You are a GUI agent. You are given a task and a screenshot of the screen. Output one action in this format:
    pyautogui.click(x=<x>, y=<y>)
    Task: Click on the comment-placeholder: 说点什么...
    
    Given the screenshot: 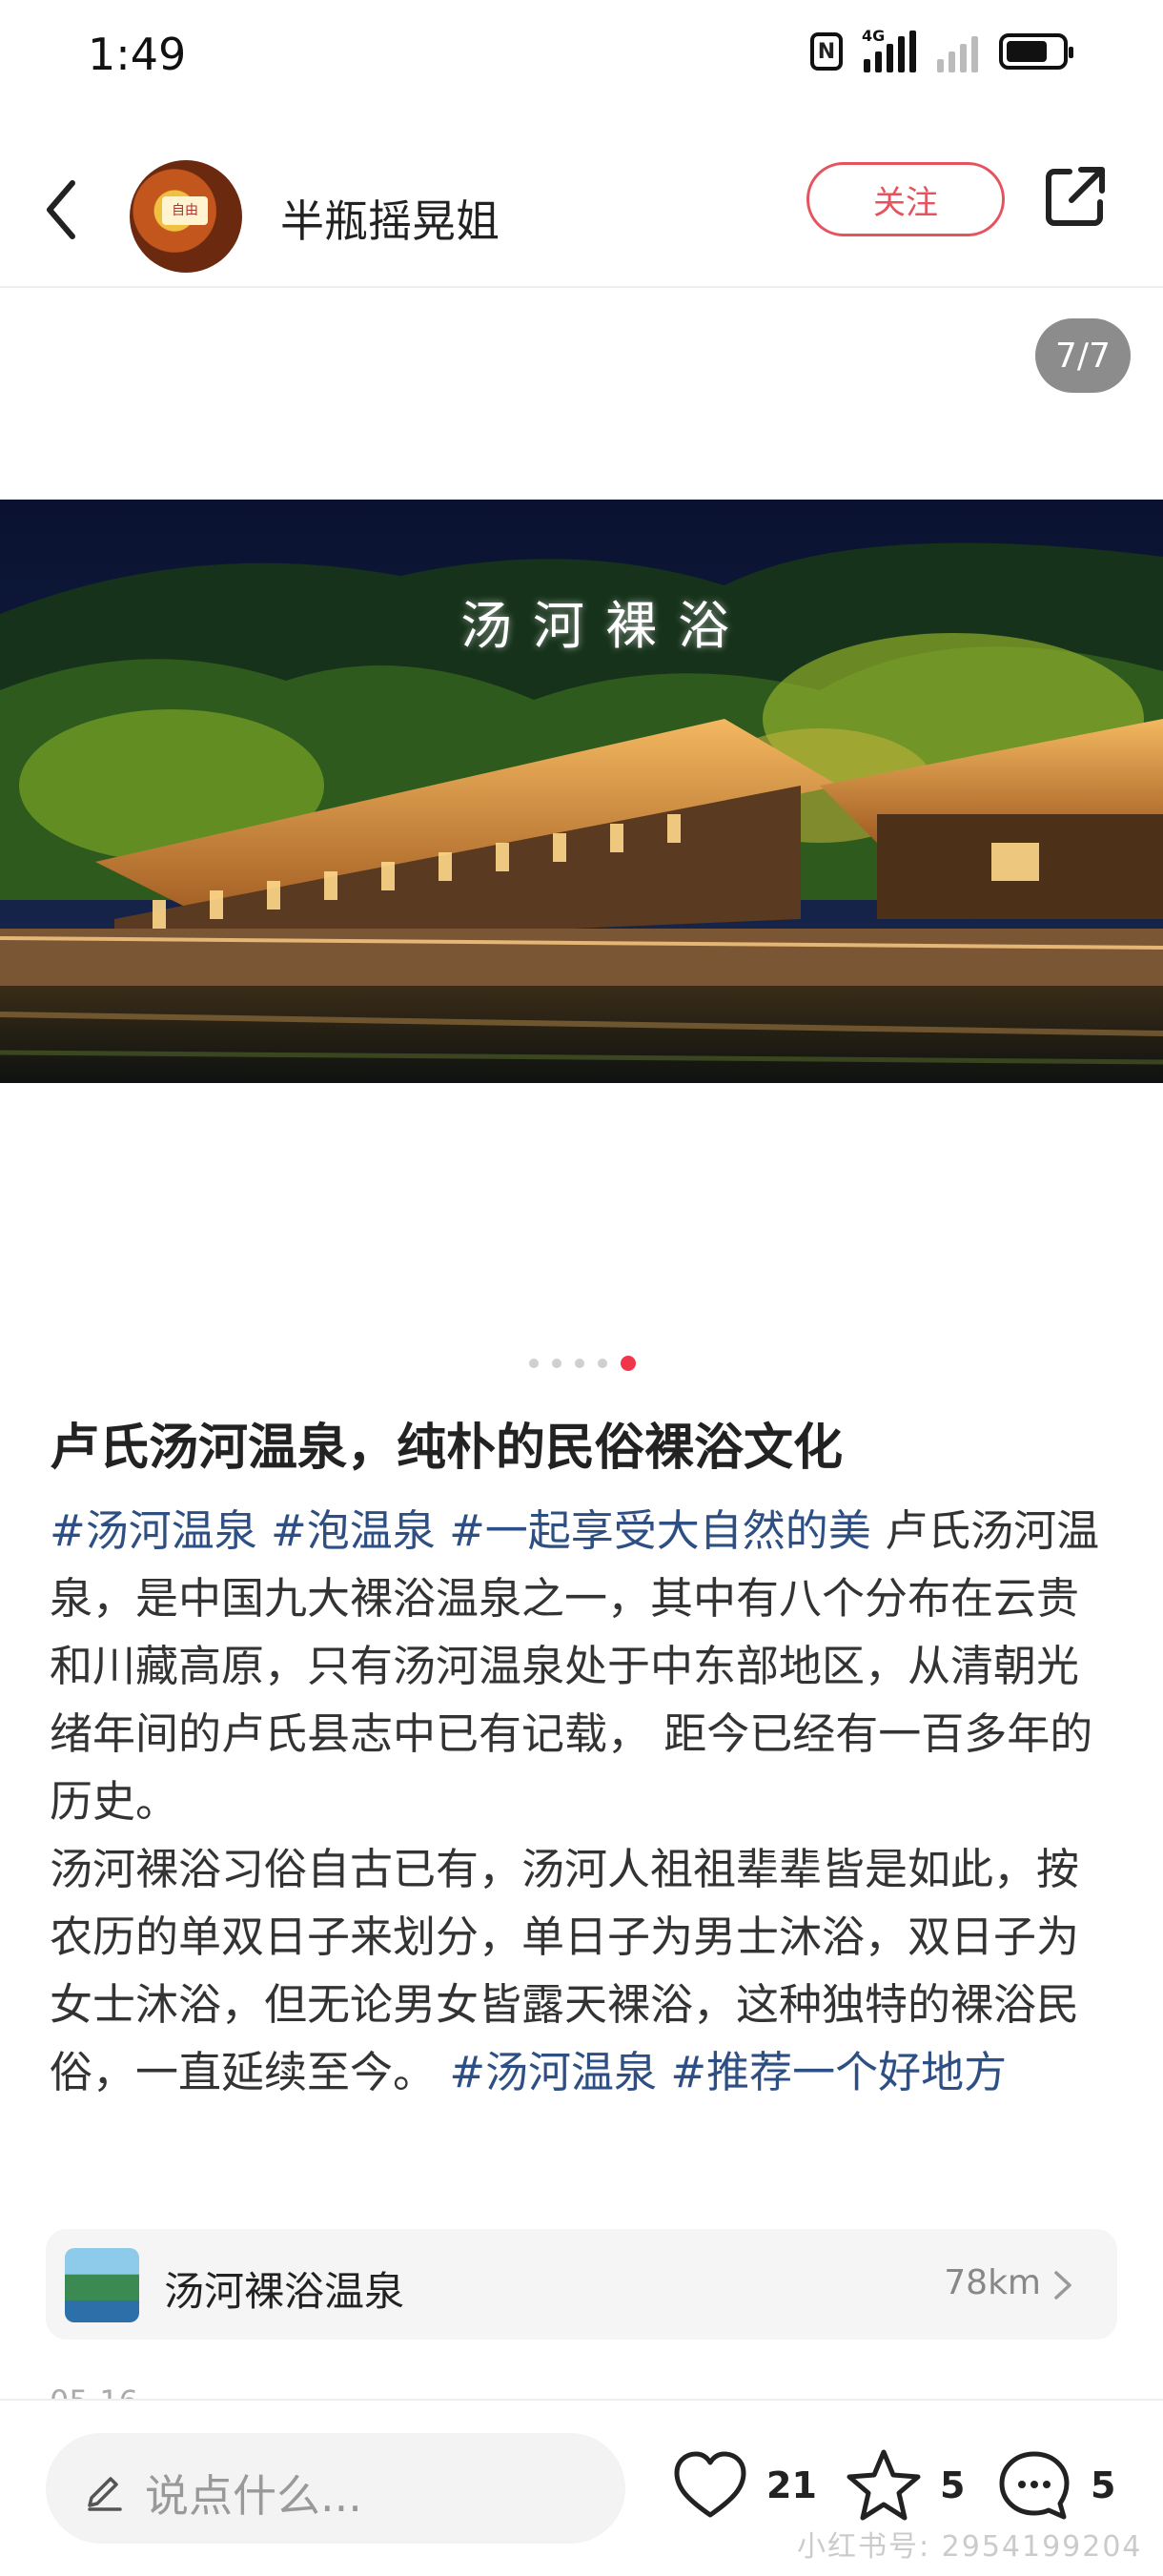 What is the action you would take?
    pyautogui.click(x=253, y=2496)
    